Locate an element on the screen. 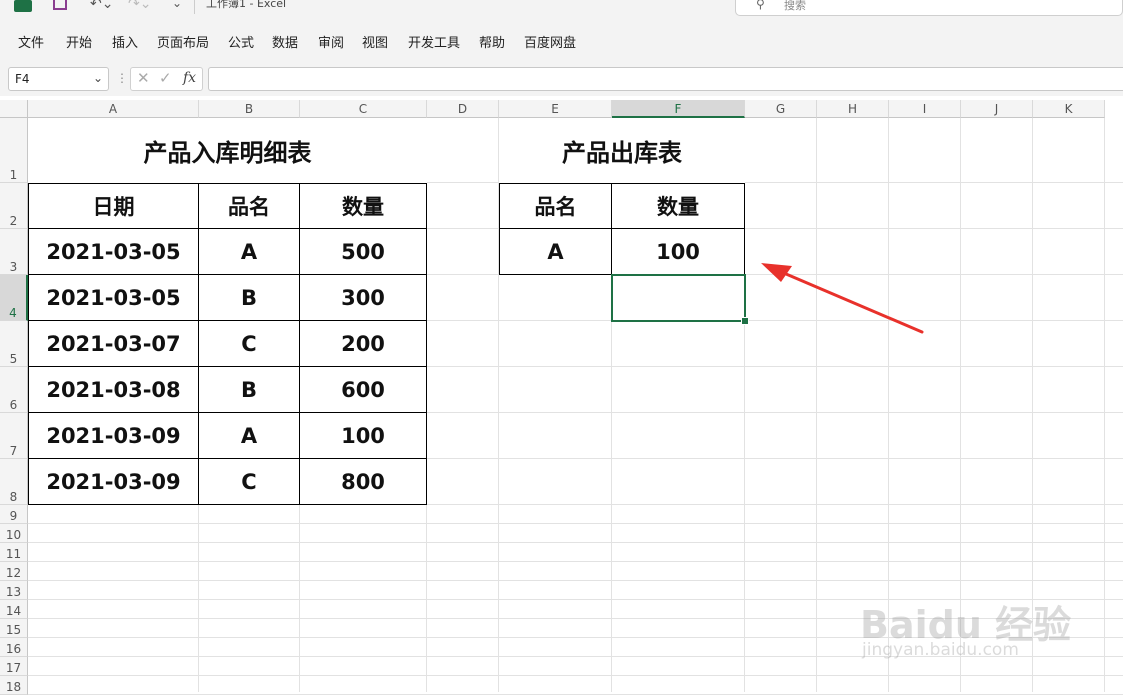 Image resolution: width=1123 pixels, height=695 pixels. watermark-url: jingyan.baidu.com is located at coordinates (940, 650).